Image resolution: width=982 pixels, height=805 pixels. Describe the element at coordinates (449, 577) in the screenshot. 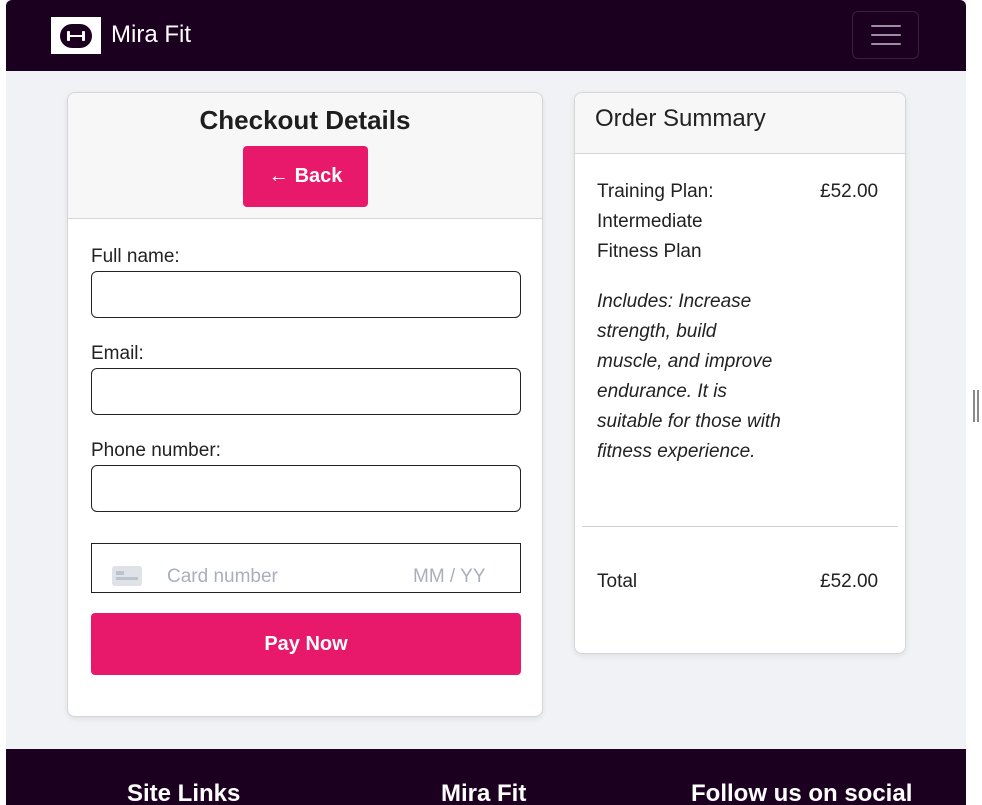

I see `card-expiry-placeholder: MM / YY` at that location.